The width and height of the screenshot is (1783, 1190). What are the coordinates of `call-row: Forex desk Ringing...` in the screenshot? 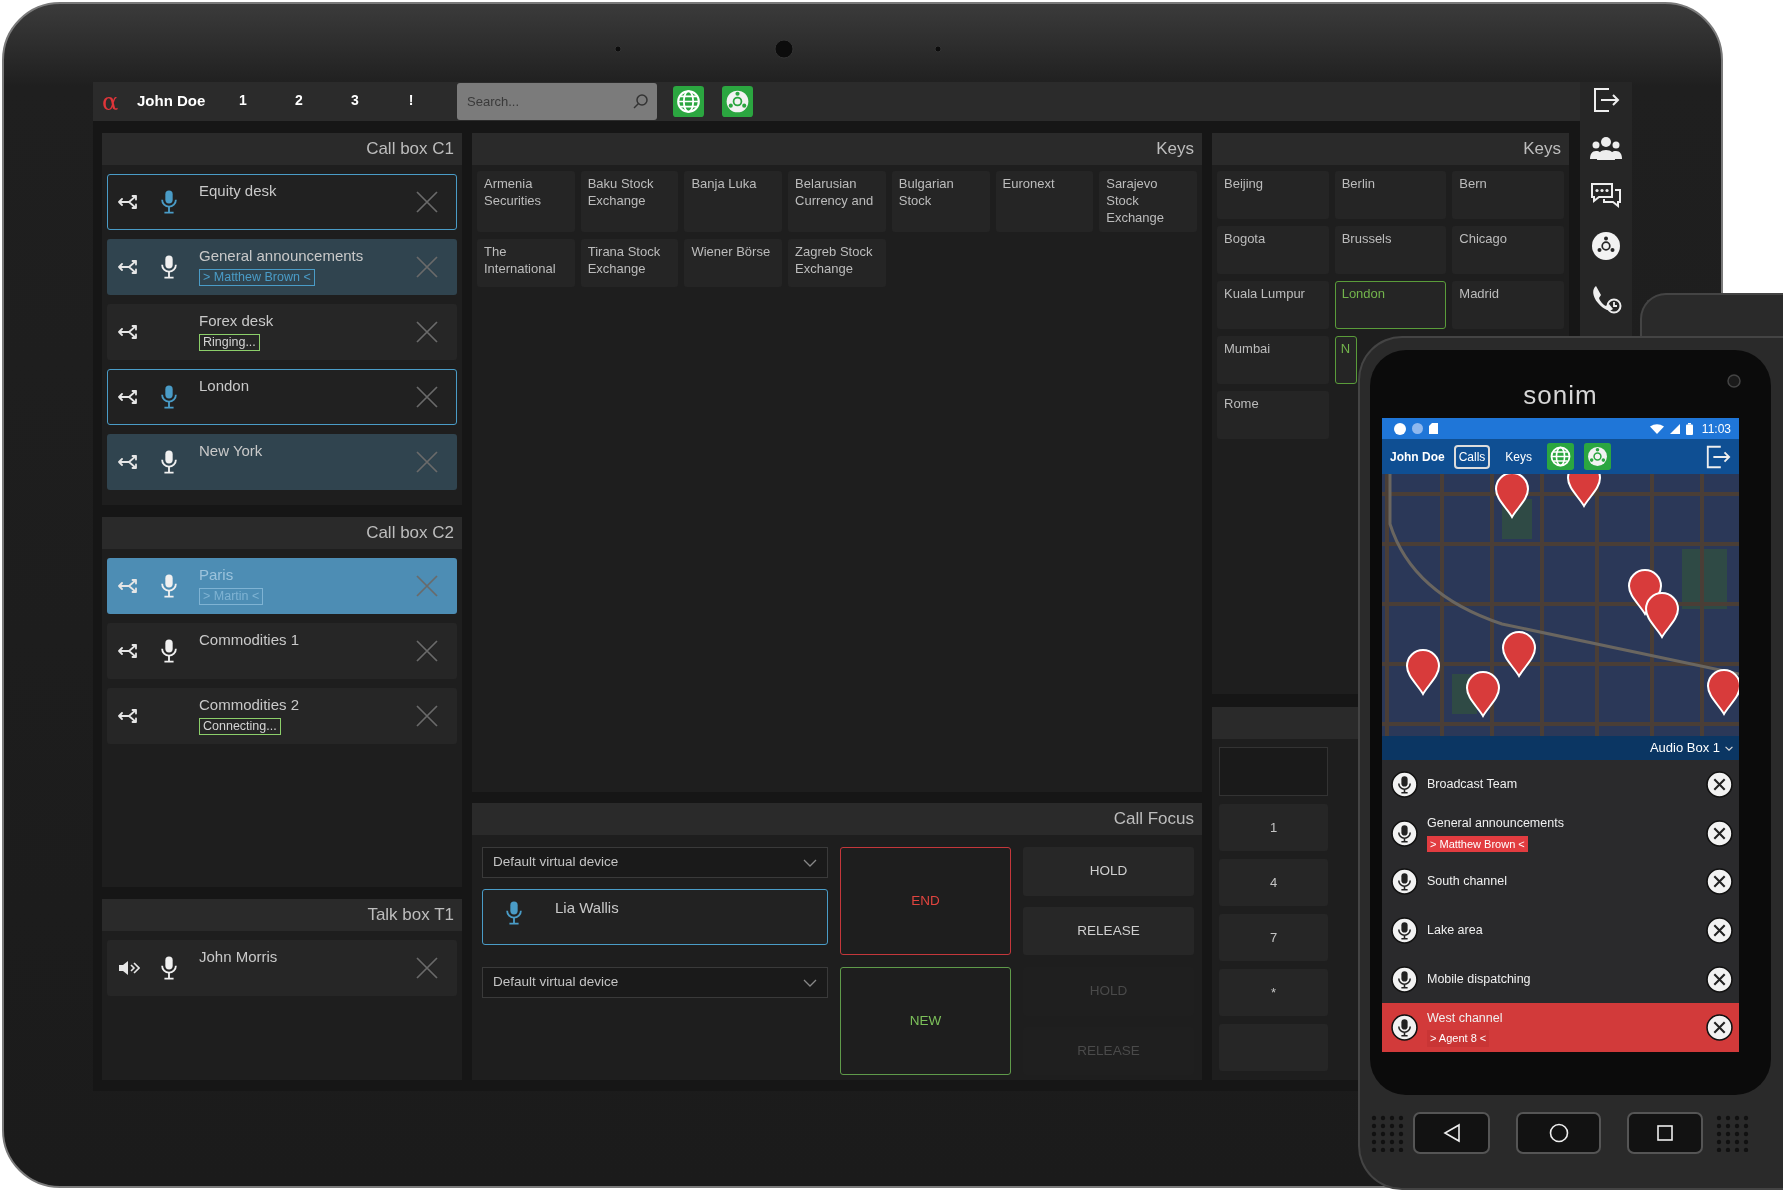 It's located at (282, 332).